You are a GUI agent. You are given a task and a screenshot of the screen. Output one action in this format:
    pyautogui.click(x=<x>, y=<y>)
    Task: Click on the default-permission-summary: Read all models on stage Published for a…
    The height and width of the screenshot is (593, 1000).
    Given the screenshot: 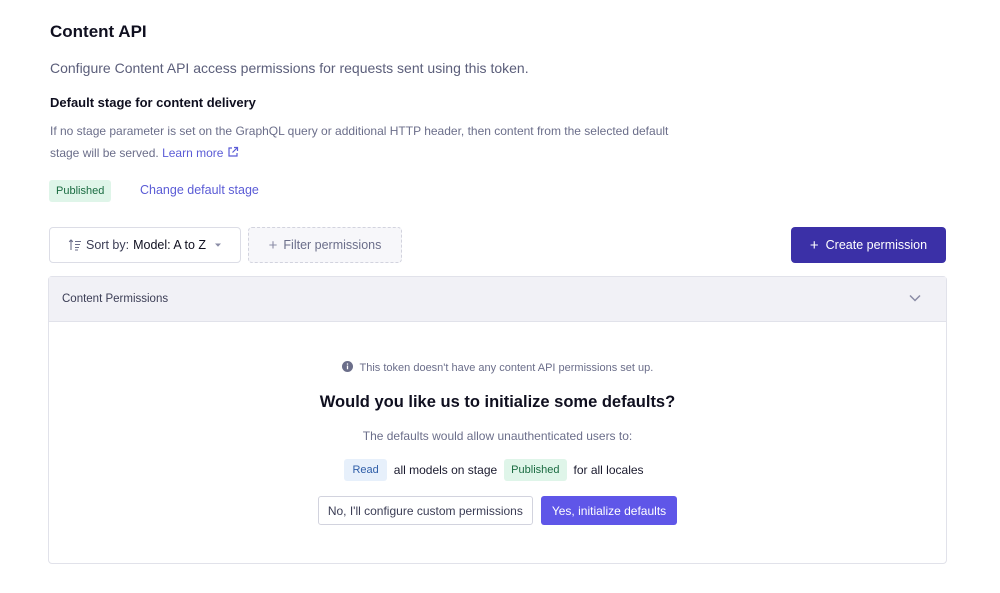 What is the action you would take?
    pyautogui.click(x=497, y=470)
    